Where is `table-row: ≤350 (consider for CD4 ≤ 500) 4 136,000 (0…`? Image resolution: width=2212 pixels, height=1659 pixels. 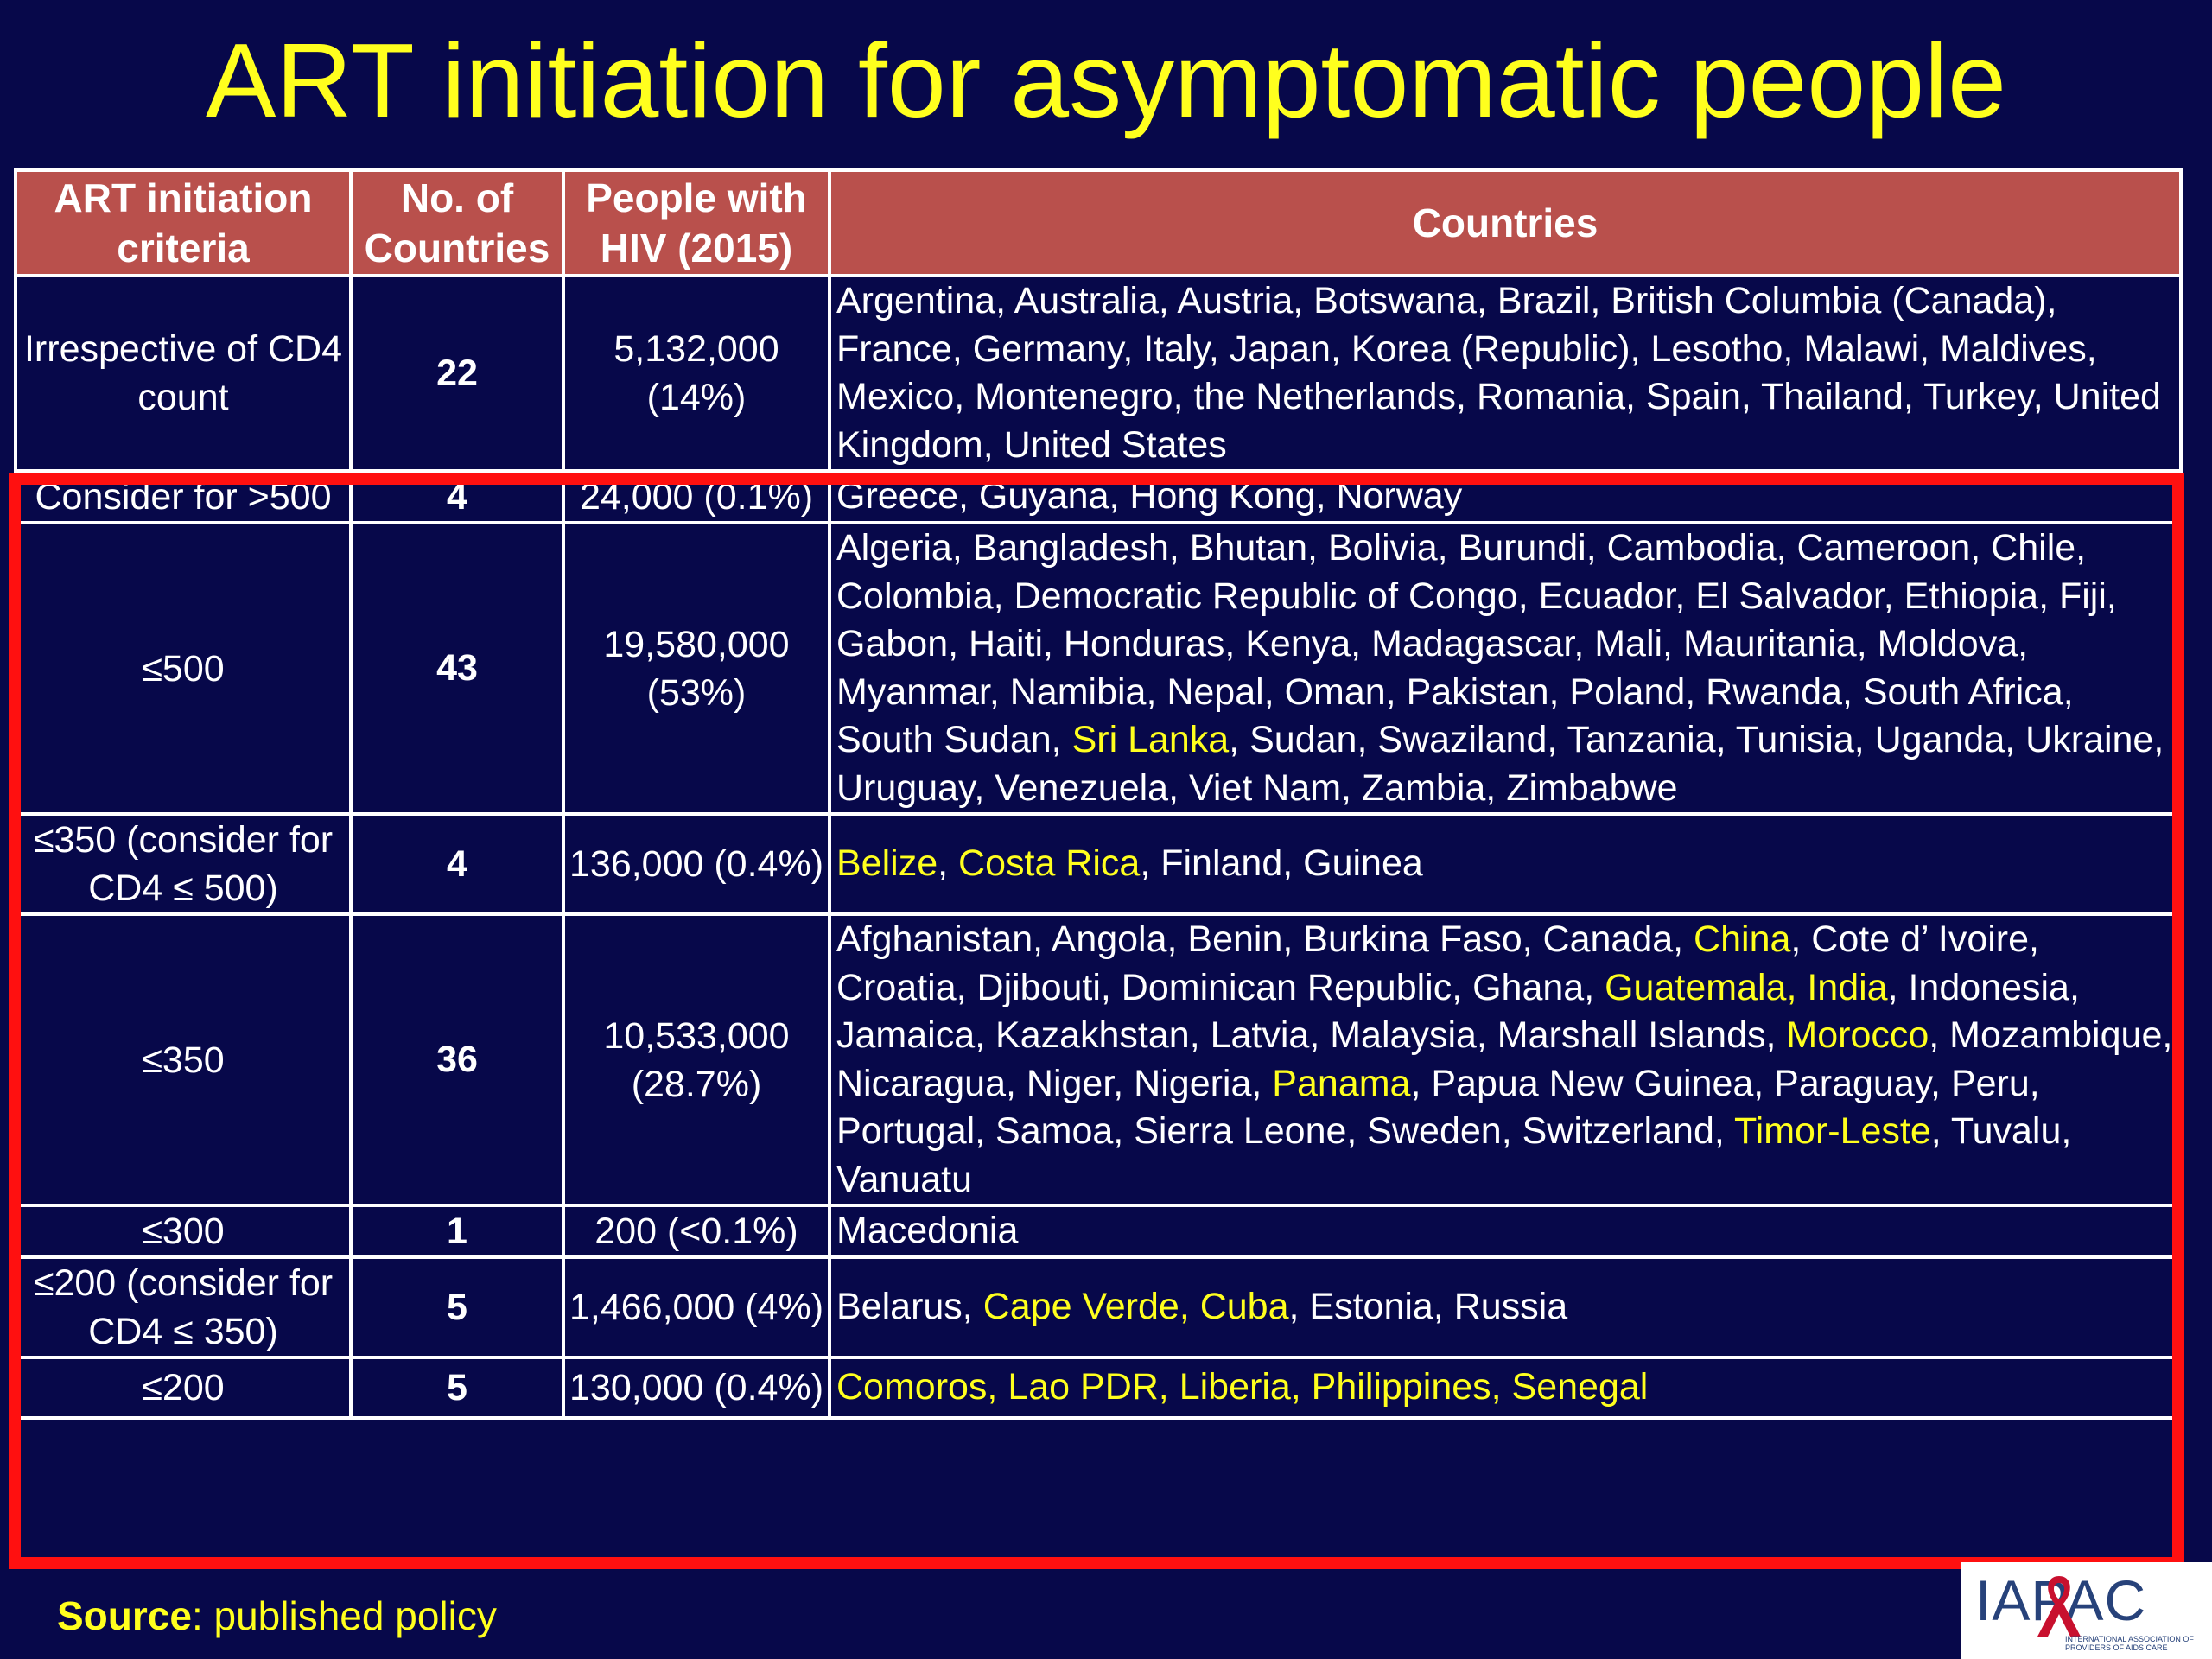
table-row: ≤350 (consider for CD4 ≤ 500) 4 136,000 (0… is located at coordinates (1098, 864).